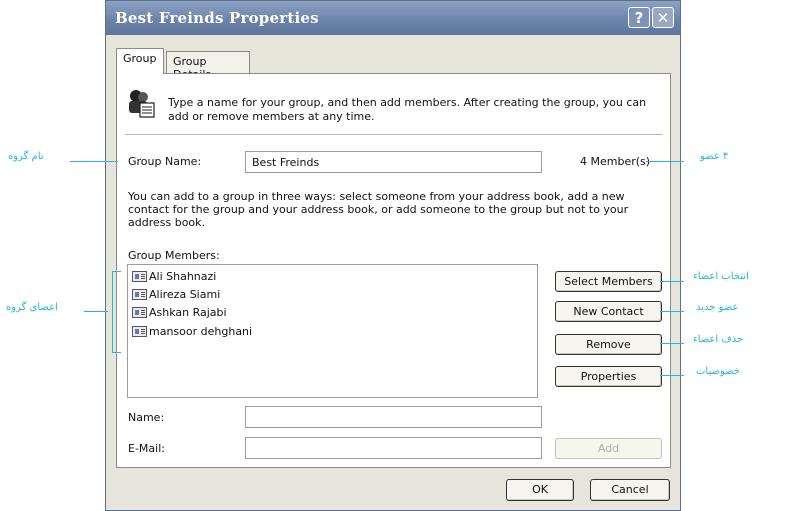 The width and height of the screenshot is (789, 511). Describe the element at coordinates (176, 295) in the screenshot. I see `list-item: Alireza Siami` at that location.